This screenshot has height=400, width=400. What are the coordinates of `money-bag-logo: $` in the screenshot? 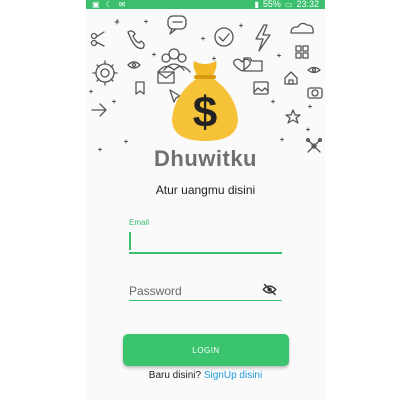 It's located at (205, 101).